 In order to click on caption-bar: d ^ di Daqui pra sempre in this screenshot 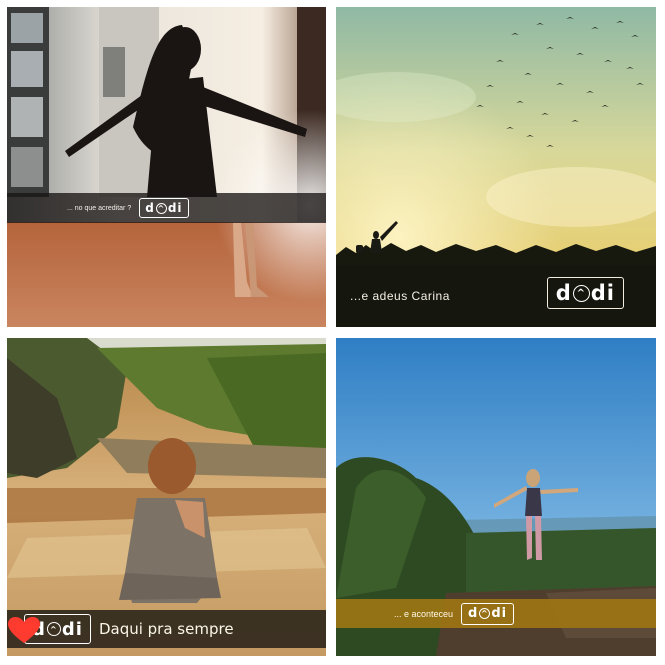, I will do `click(166, 629)`.